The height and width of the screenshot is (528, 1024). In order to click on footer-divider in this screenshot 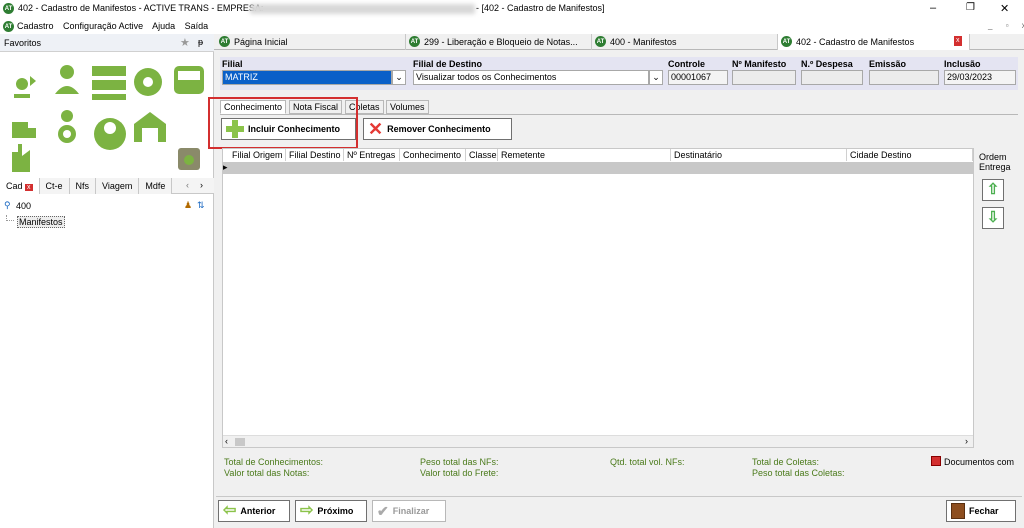, I will do `click(619, 496)`.